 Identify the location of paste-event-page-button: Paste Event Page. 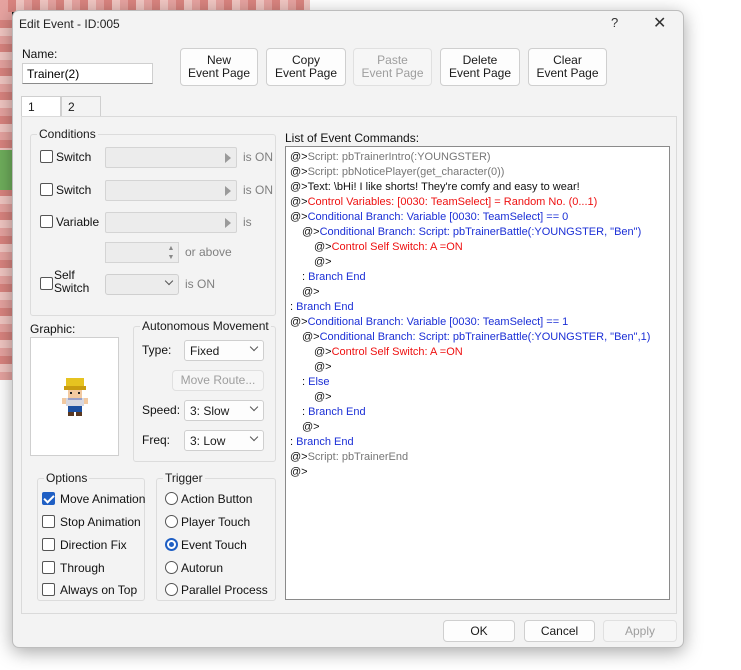
(392, 67).